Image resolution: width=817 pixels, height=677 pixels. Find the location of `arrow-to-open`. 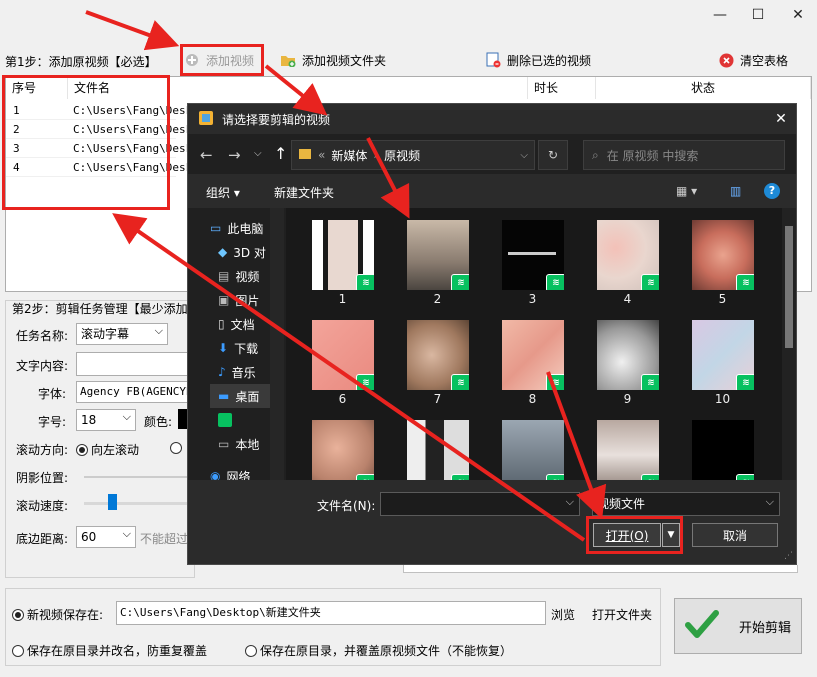

arrow-to-open is located at coordinates (576, 445).